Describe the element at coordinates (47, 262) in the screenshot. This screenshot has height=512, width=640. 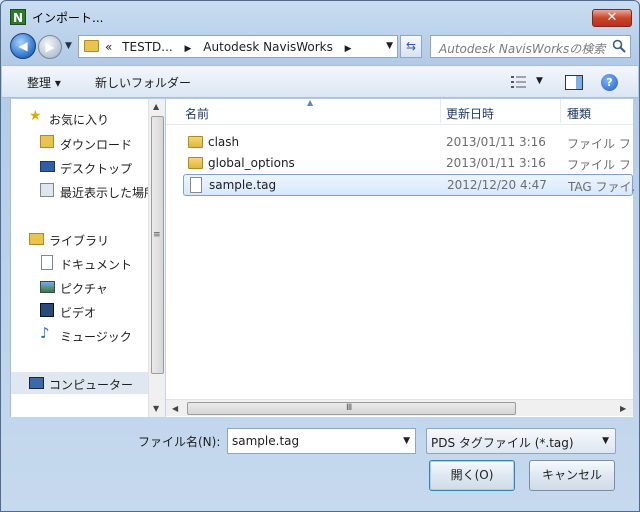
I see `documents-icon` at that location.